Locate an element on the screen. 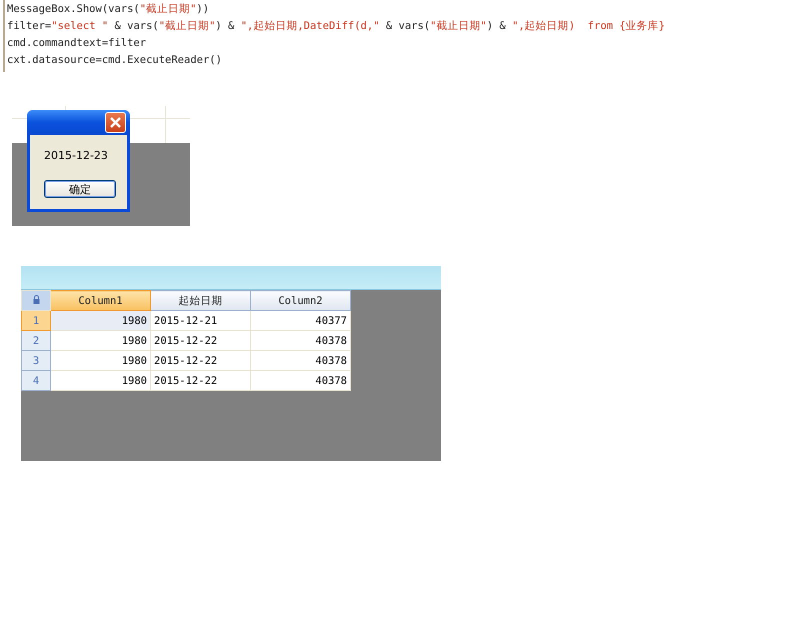  message-text: 2015-12-23 is located at coordinates (76, 156).